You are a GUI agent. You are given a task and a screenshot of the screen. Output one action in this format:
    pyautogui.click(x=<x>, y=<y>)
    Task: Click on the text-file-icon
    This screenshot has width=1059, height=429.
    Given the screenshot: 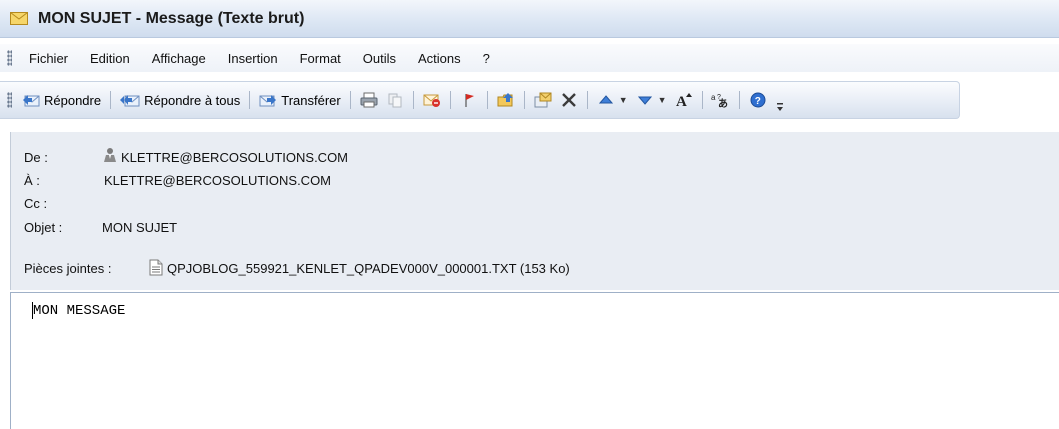 What is the action you would take?
    pyautogui.click(x=156, y=269)
    